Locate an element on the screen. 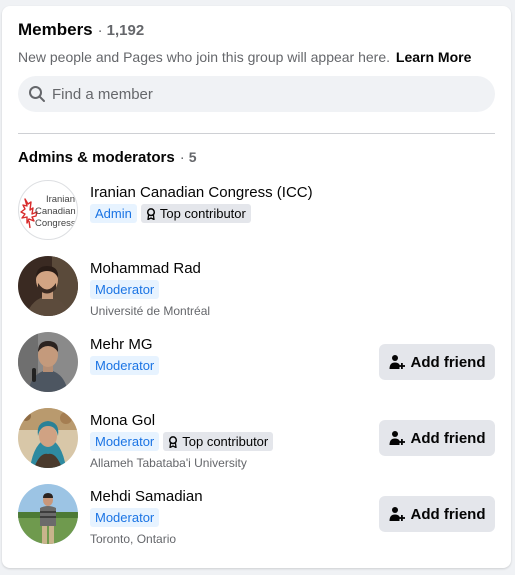  member-name: Mehr MG is located at coordinates (124, 344).